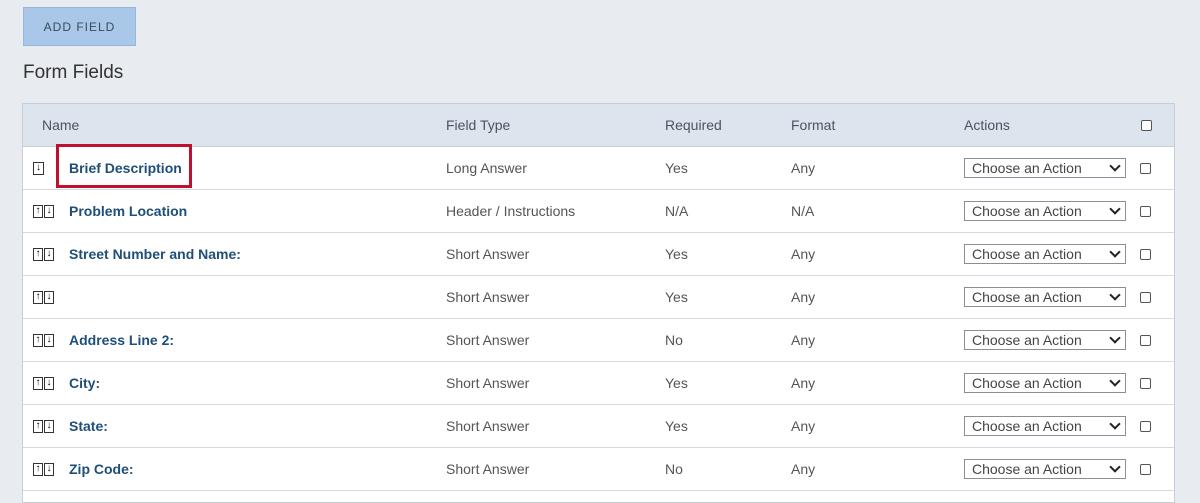  Describe the element at coordinates (488, 254) in the screenshot. I see `field-type: Short Answer` at that location.